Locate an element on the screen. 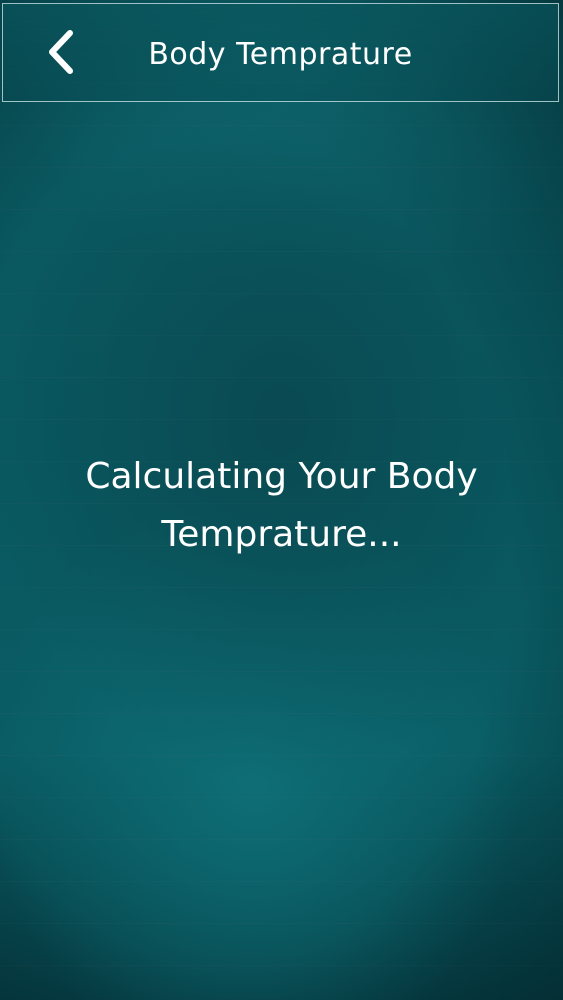 The height and width of the screenshot is (1000, 563). page-title: Body Temprature is located at coordinates (280, 54).